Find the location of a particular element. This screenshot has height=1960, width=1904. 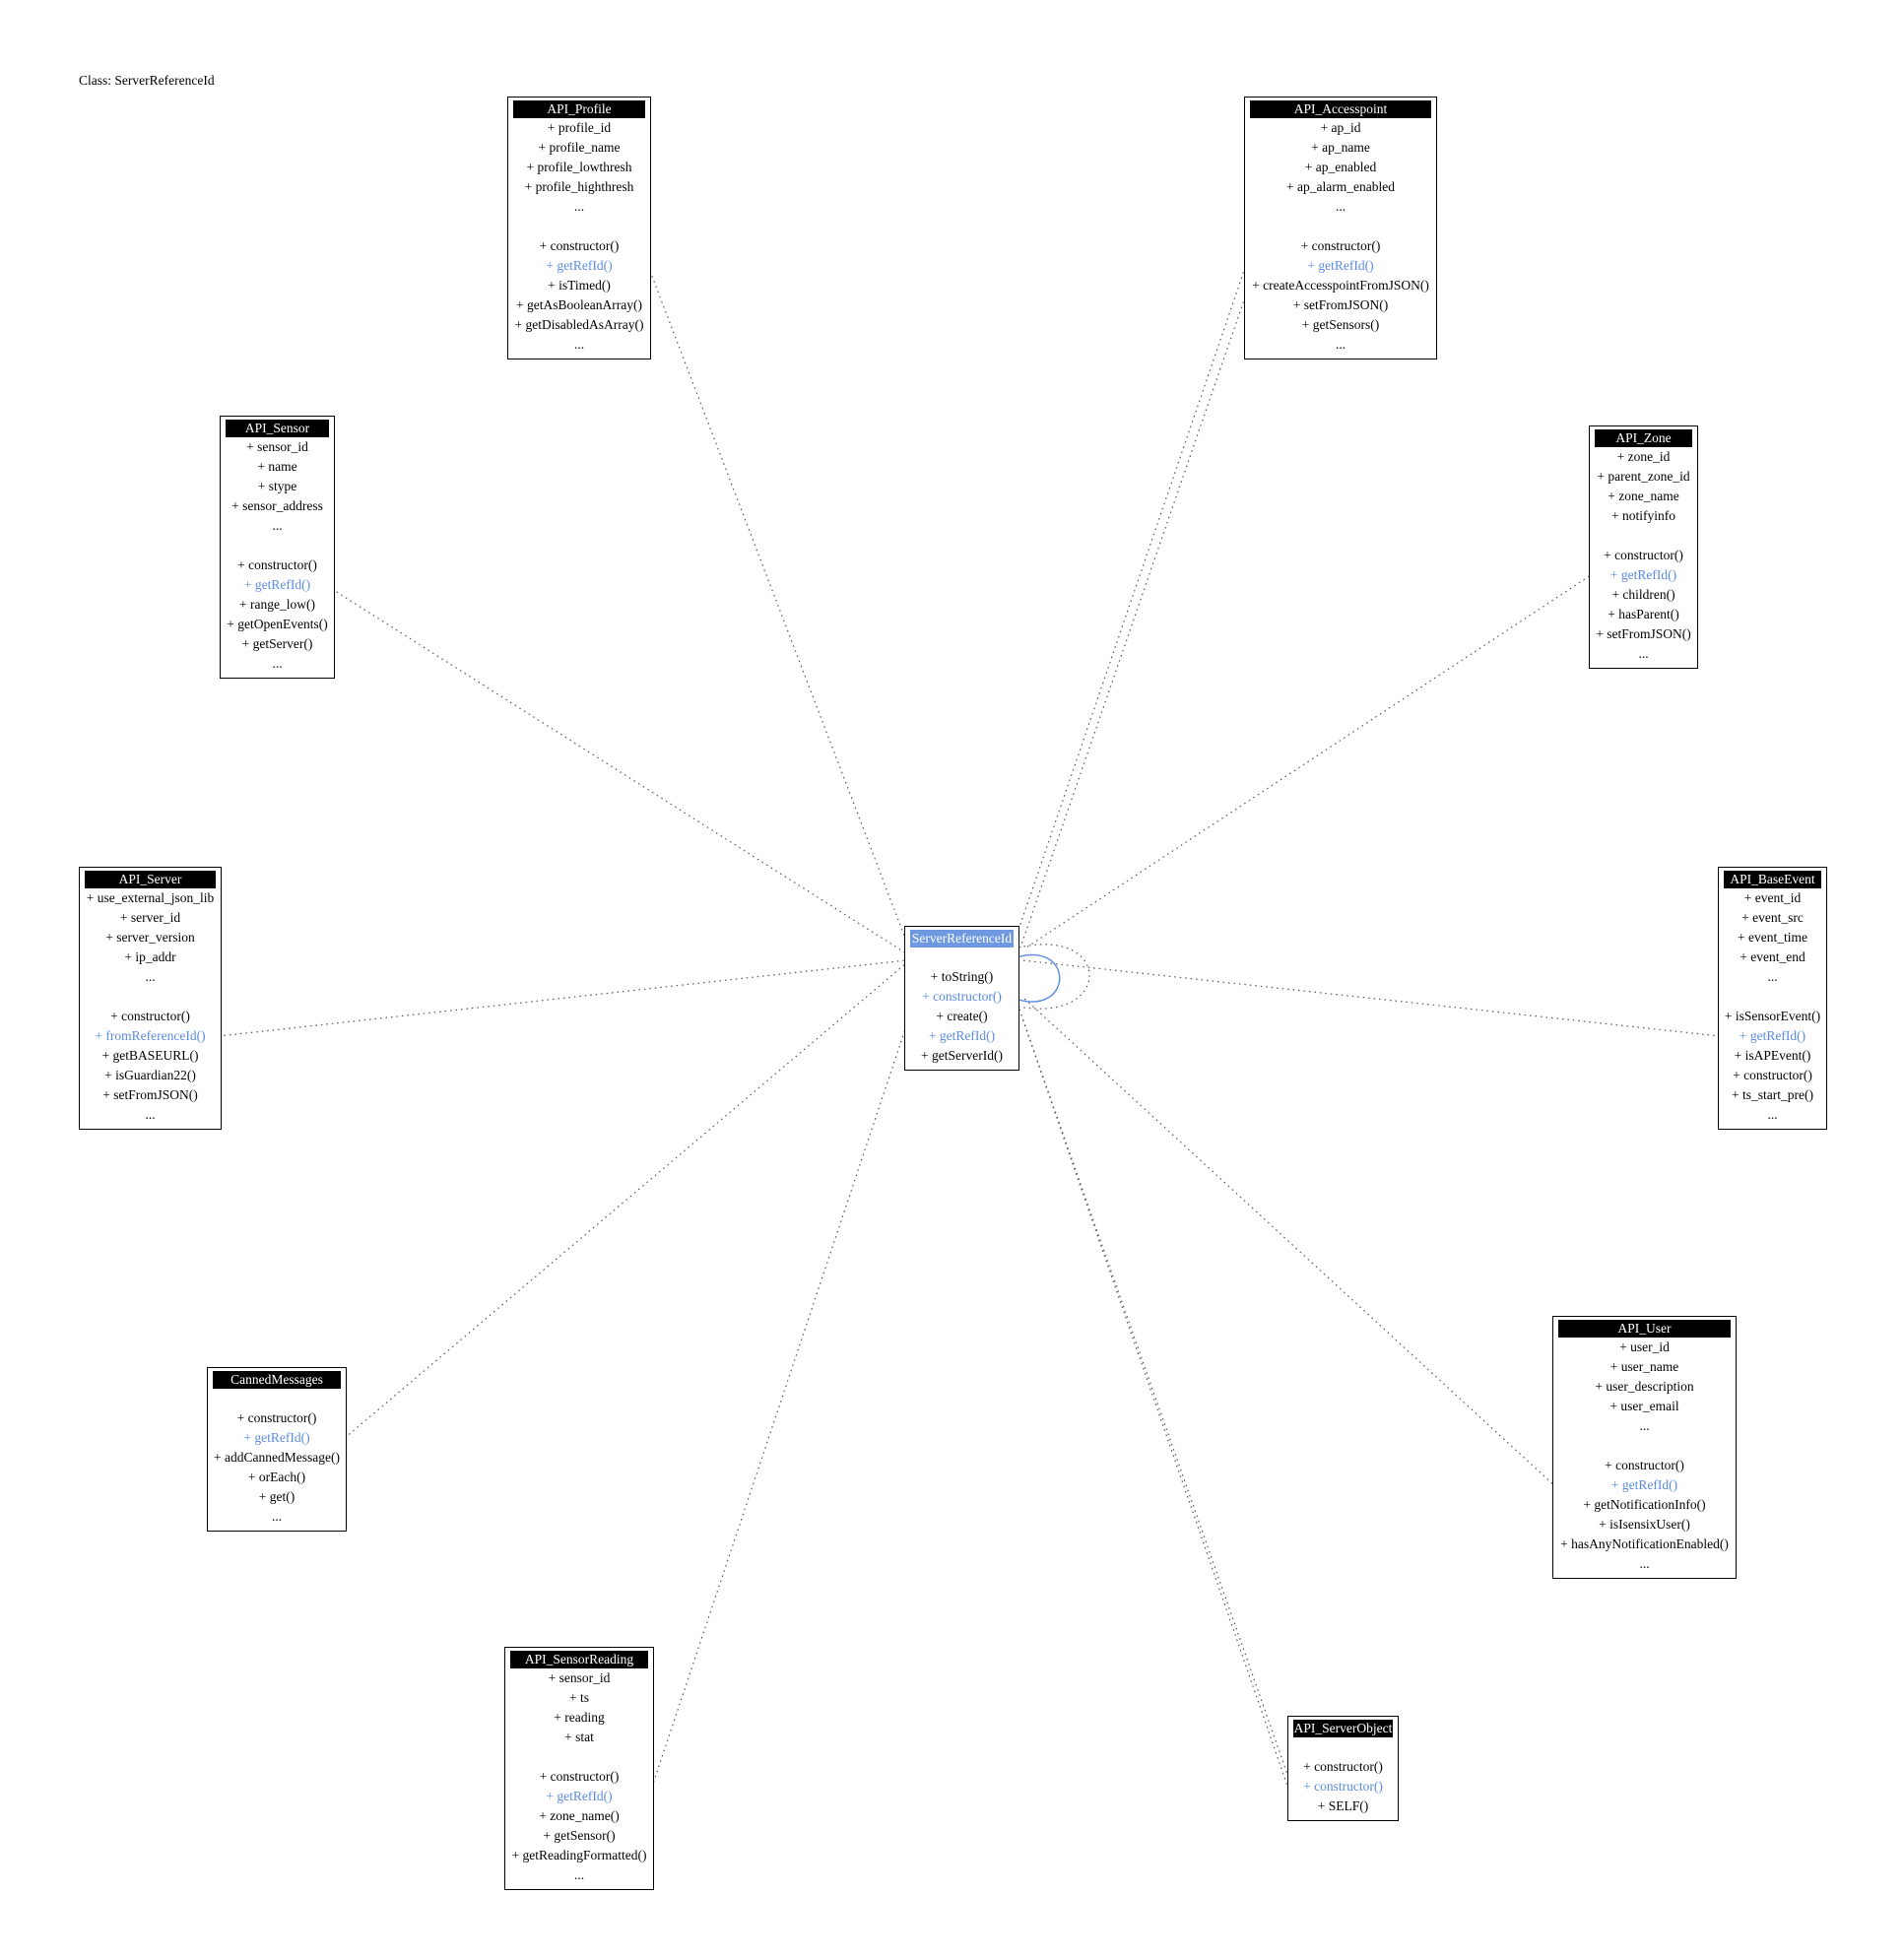

method: + createAccesspointFromJSON() is located at coordinates (1340, 285).